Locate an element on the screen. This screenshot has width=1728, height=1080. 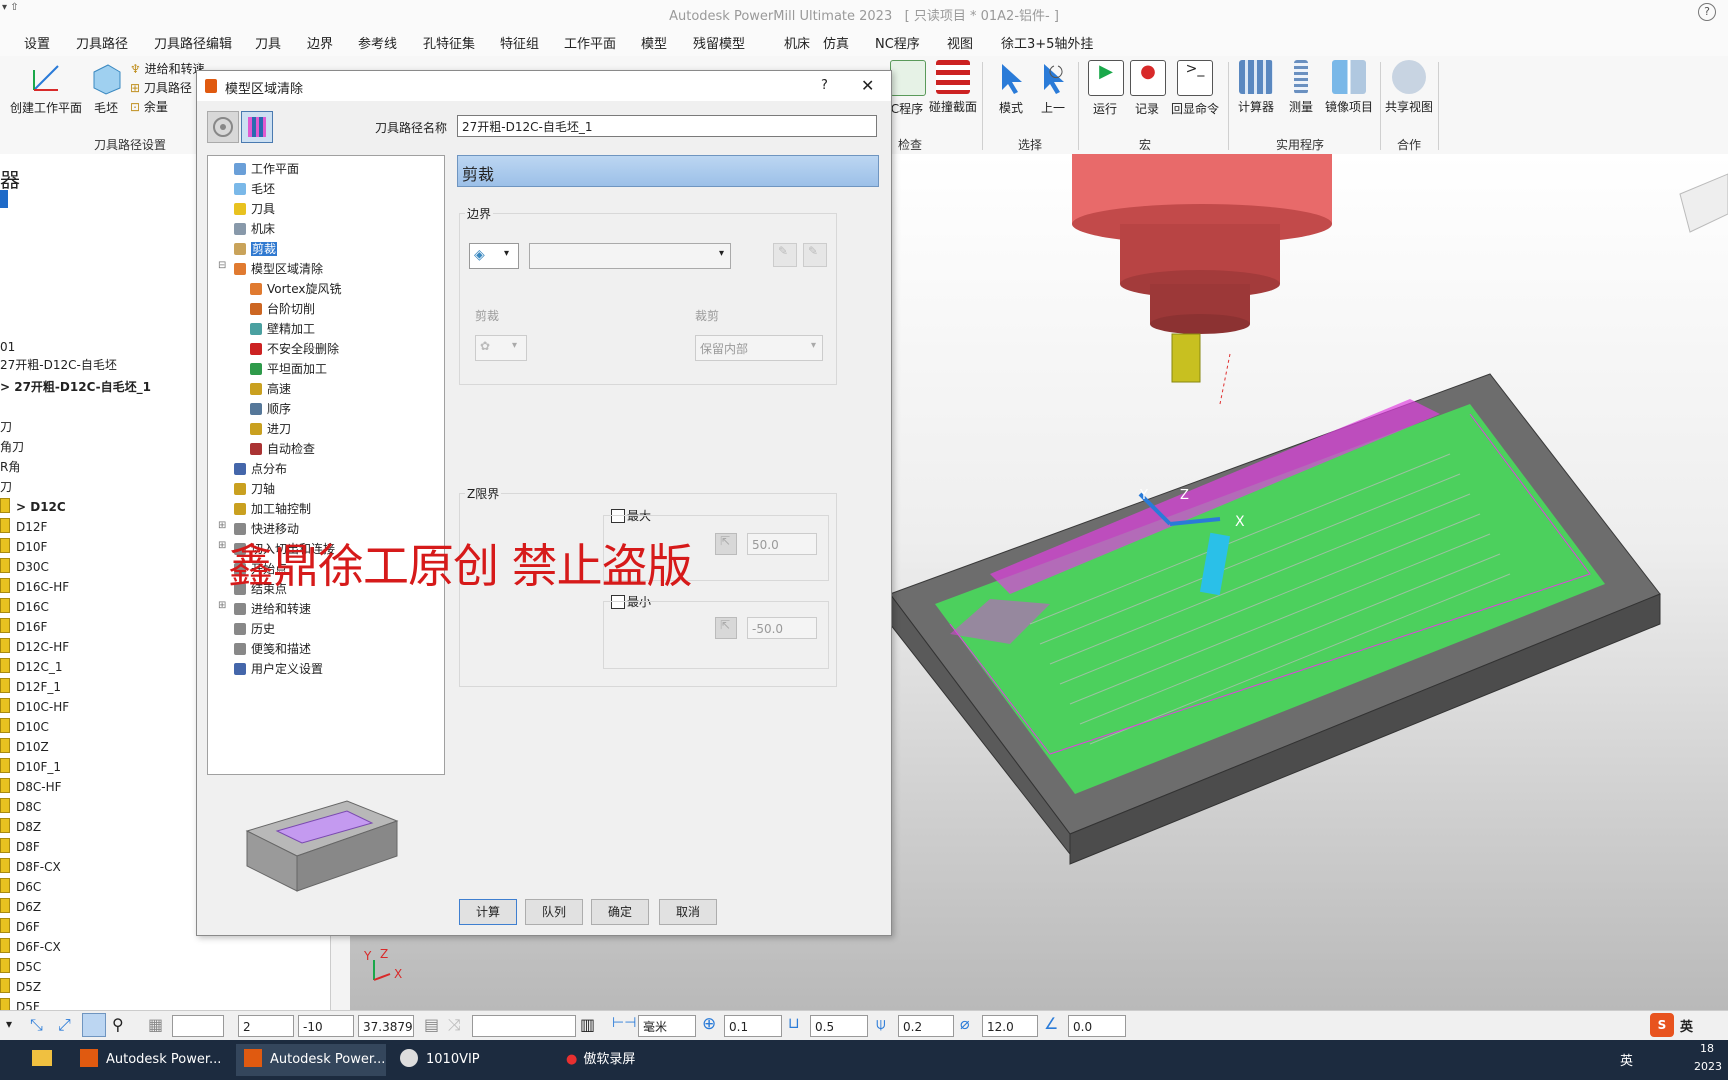
macro-record-button: ● 记录 is located at coordinates (1148, 88).